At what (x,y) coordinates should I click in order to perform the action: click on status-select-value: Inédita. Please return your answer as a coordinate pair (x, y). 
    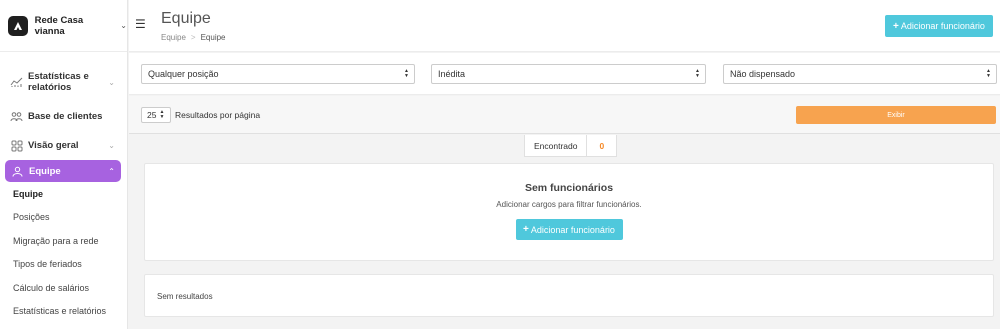
    Looking at the image, I should click on (452, 74).